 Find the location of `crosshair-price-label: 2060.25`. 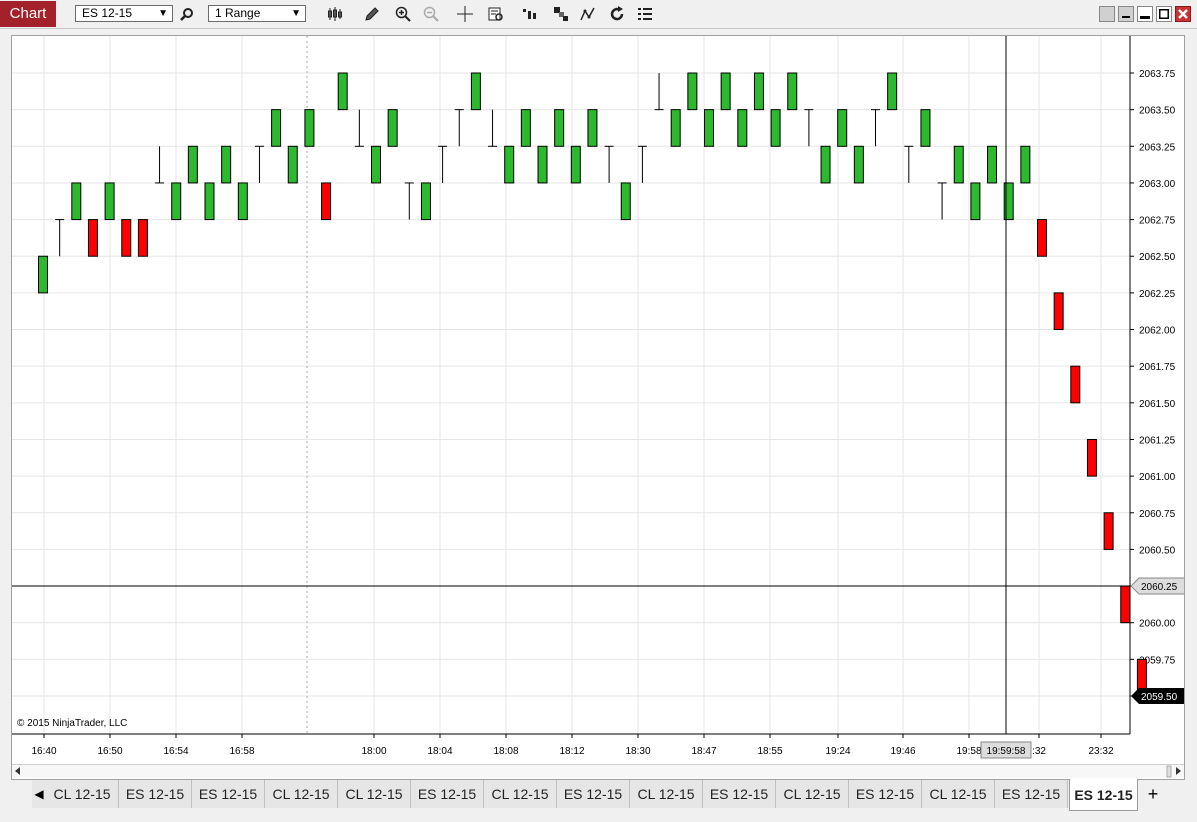

crosshair-price-label: 2060.25 is located at coordinates (1159, 587).